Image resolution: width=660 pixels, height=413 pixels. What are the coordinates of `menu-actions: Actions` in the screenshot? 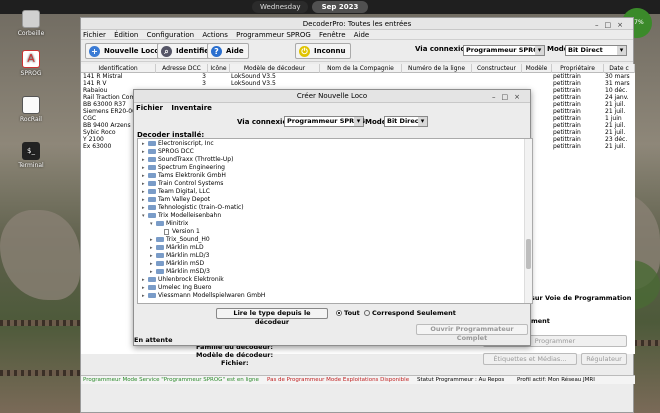 It's located at (215, 35).